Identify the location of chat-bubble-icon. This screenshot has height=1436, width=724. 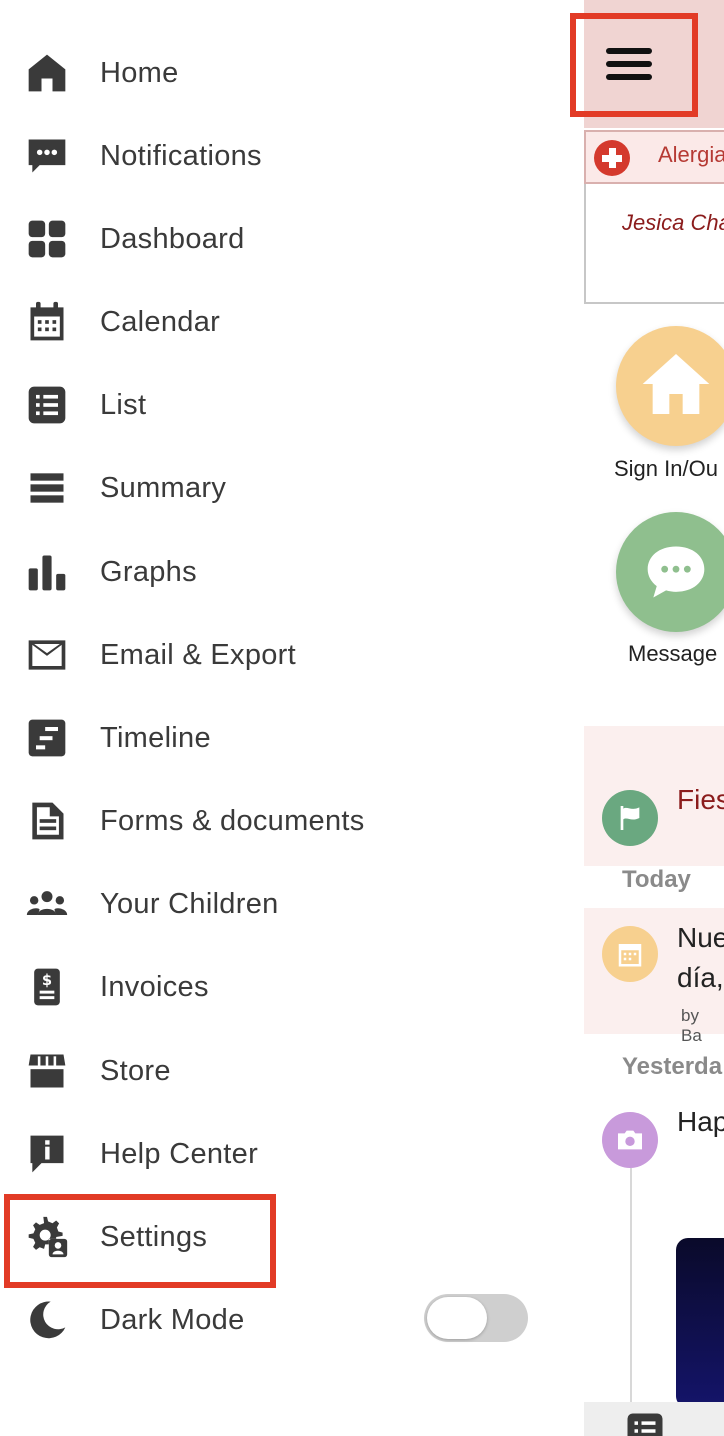
(47, 156).